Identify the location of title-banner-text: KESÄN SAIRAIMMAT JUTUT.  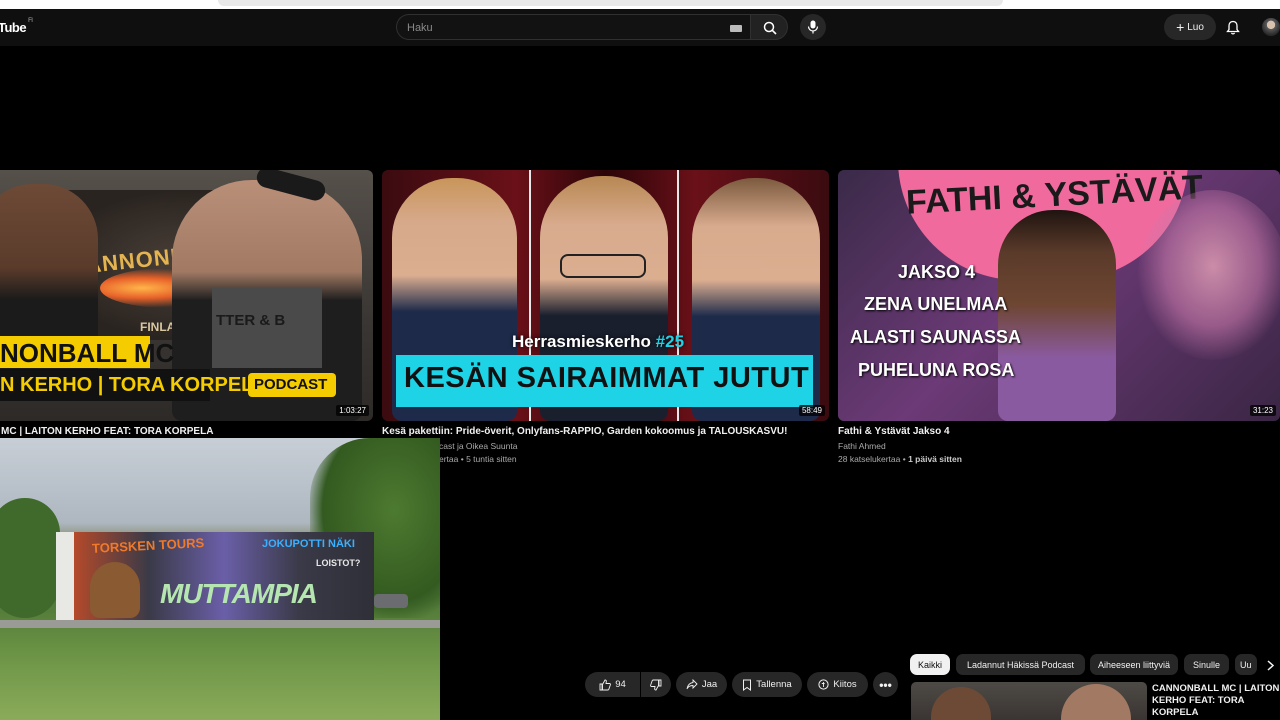
(607, 378).